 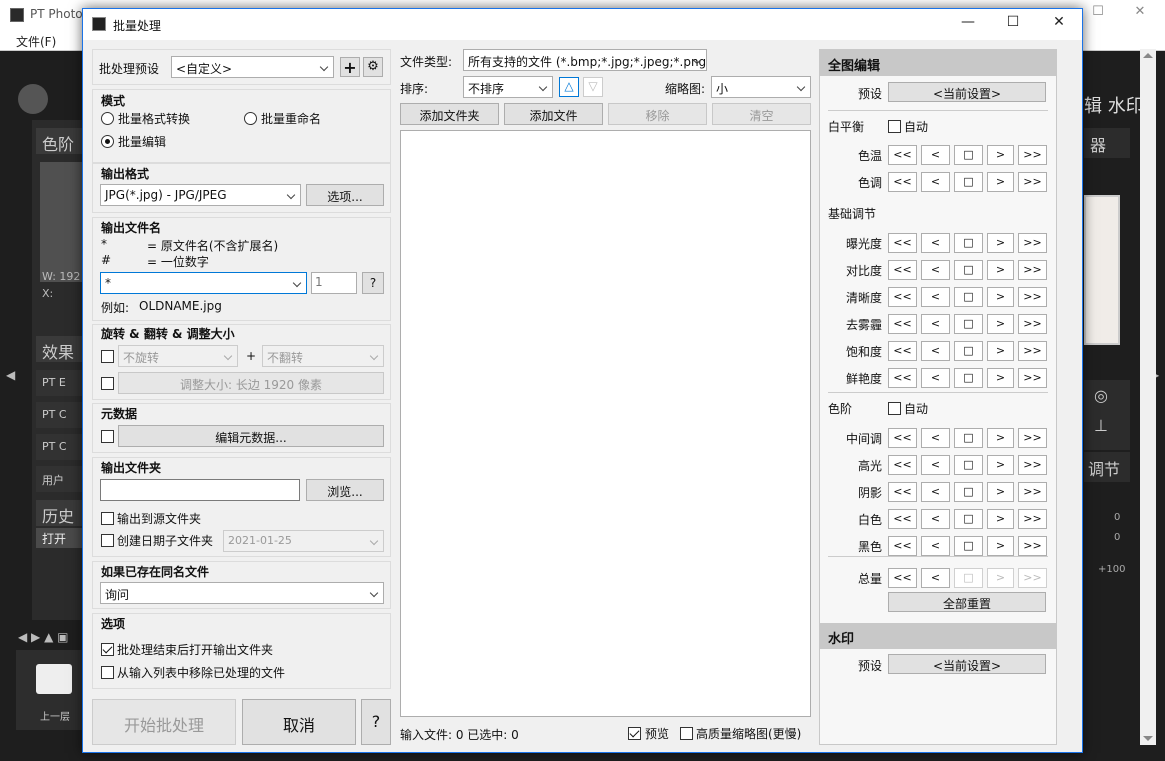 What do you see at coordinates (164, 722) in the screenshot?
I see `start-batch-button: 开始批处理` at bounding box center [164, 722].